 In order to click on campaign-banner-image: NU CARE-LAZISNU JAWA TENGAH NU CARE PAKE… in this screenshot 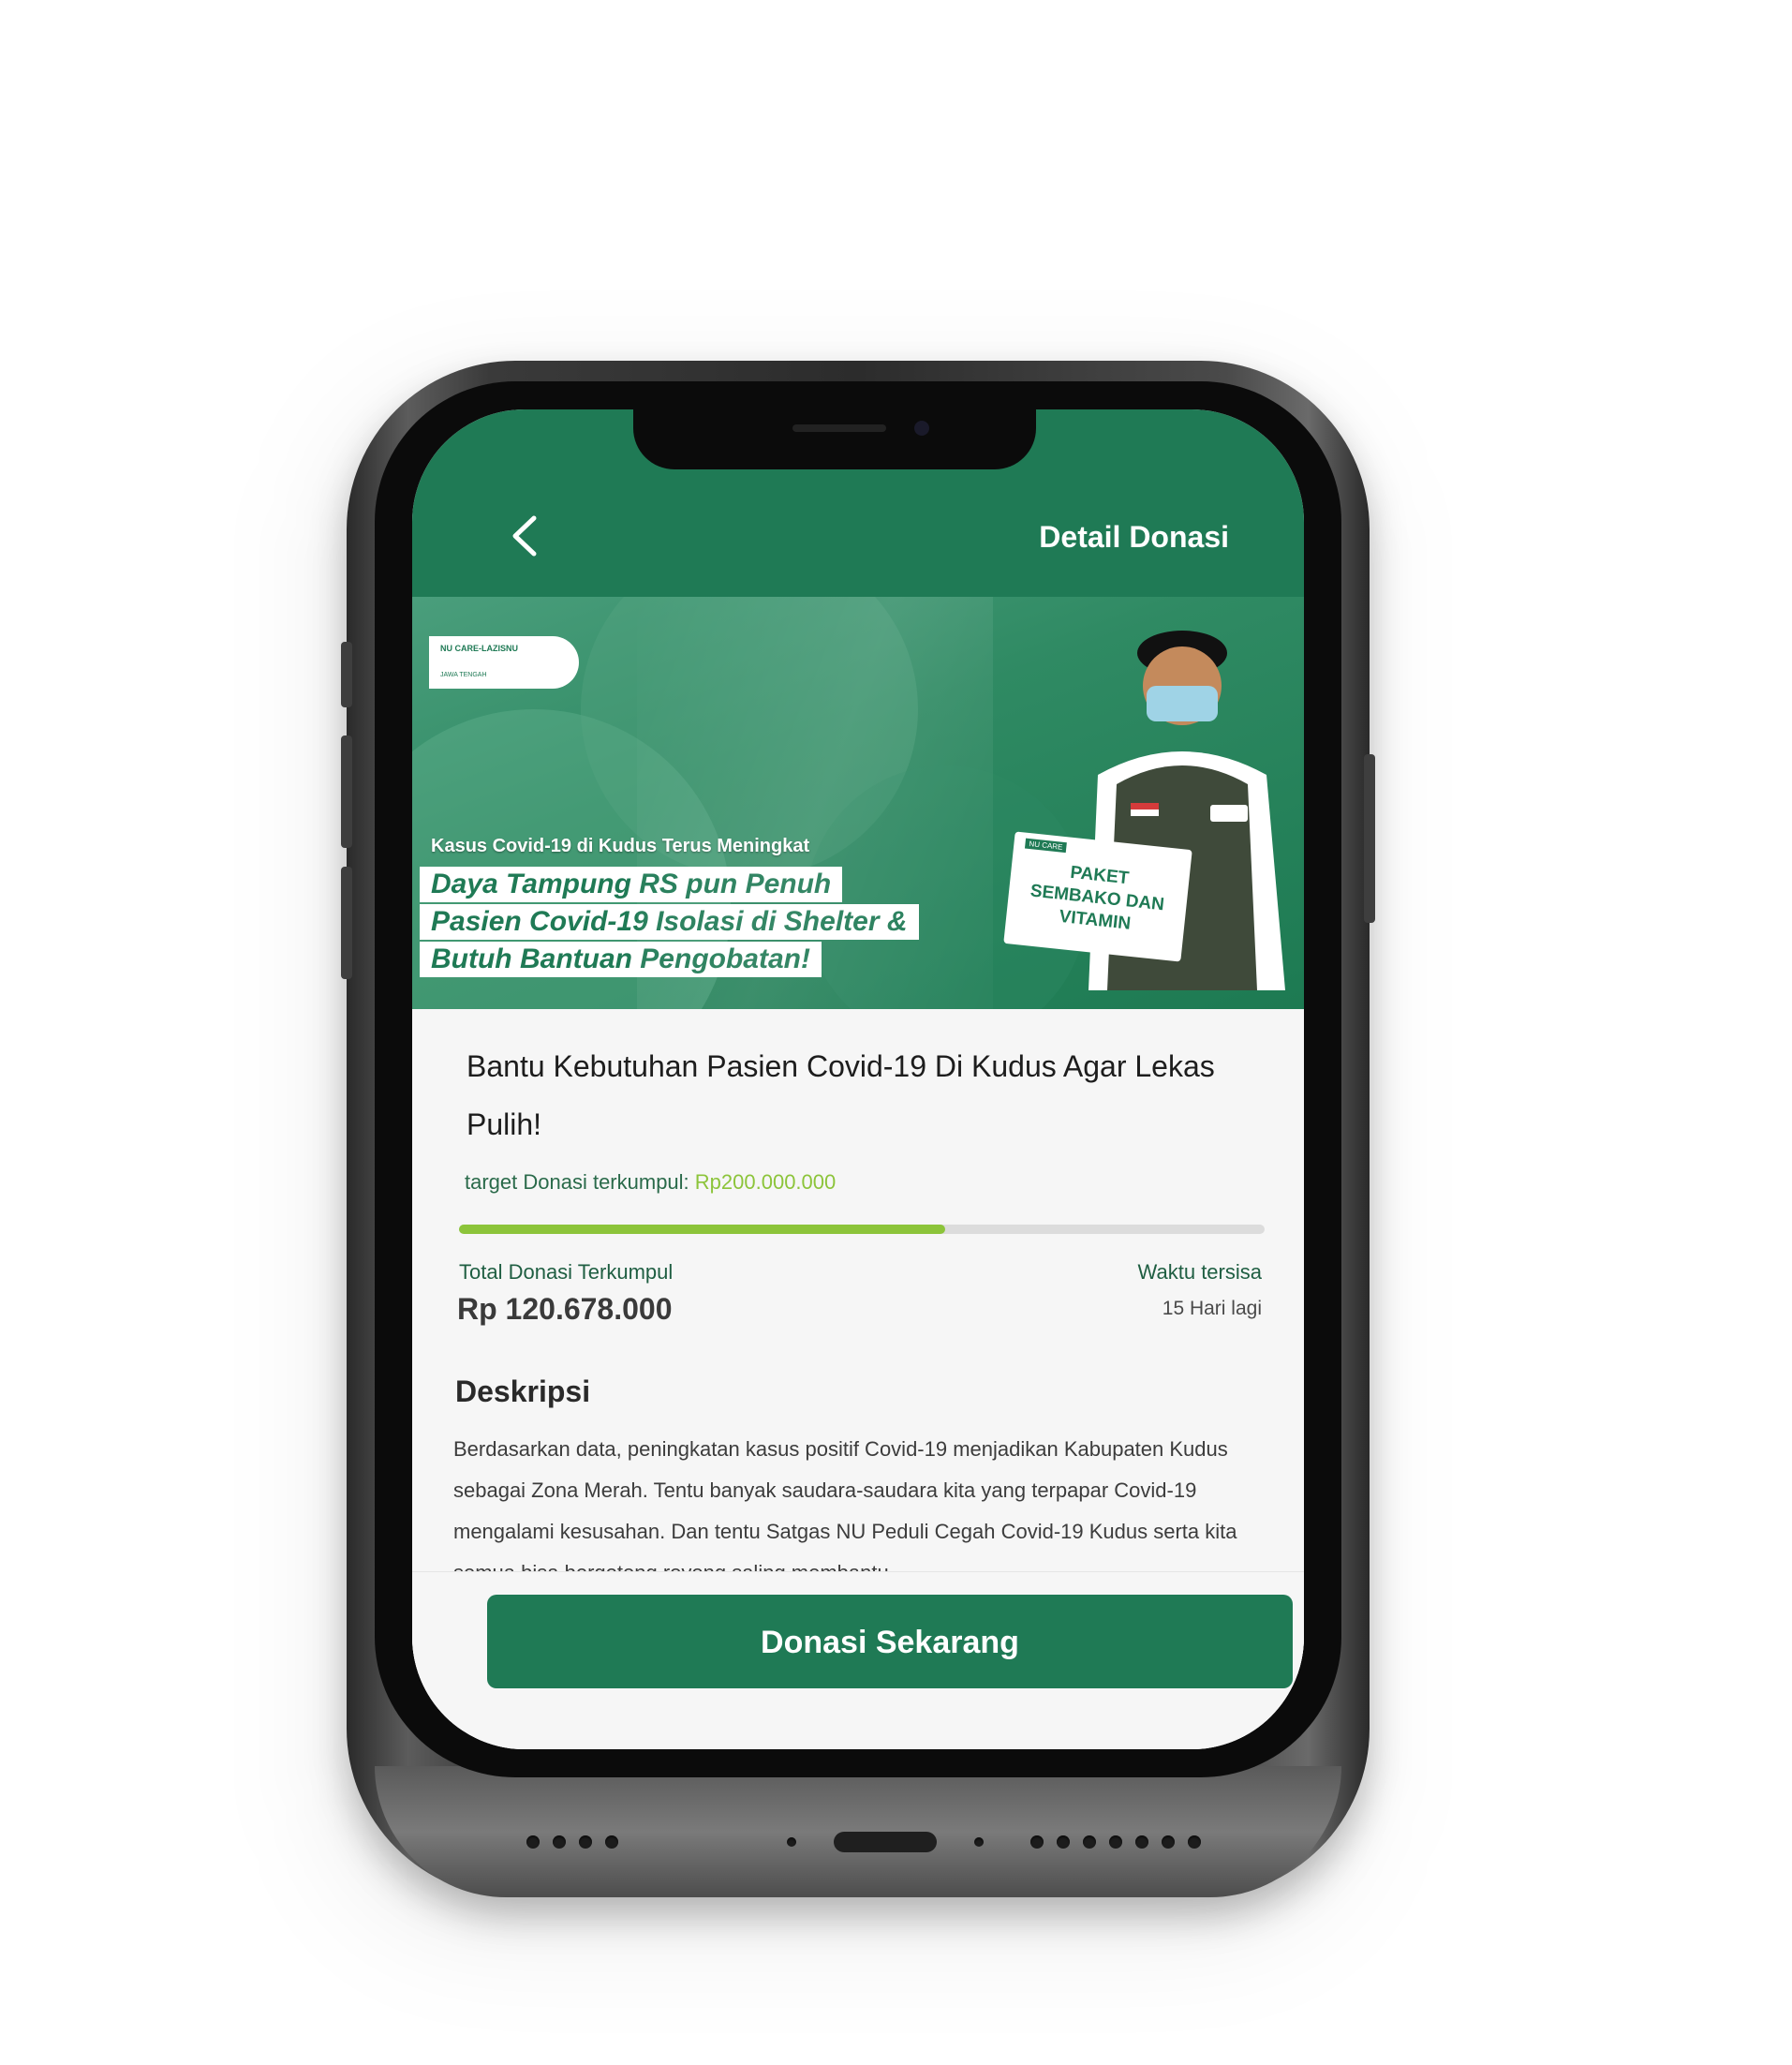, I will do `click(858, 803)`.